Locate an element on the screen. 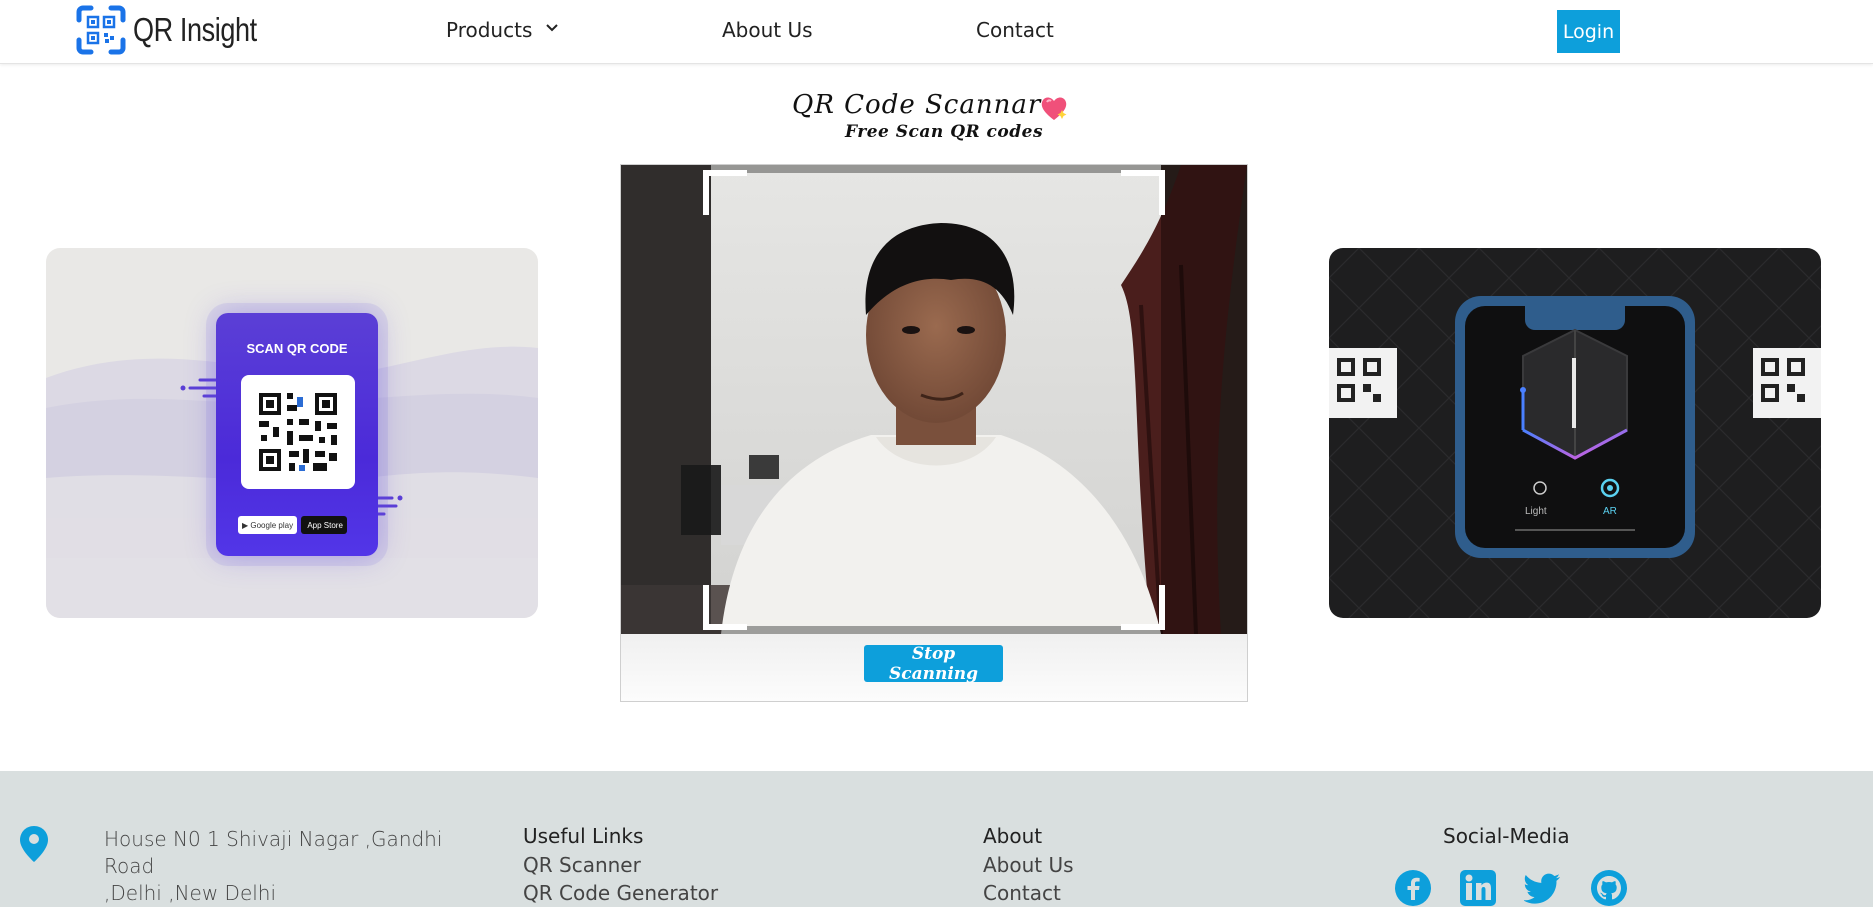 This screenshot has width=1873, height=907. about-heading: About is located at coordinates (1013, 836).